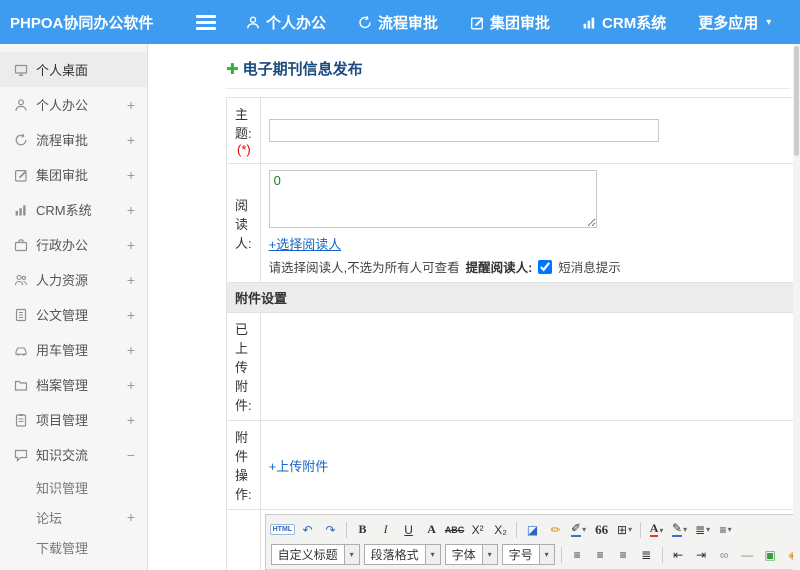 The height and width of the screenshot is (570, 800). Describe the element at coordinates (796, 101) in the screenshot. I see `scrollbar-thumb` at that location.